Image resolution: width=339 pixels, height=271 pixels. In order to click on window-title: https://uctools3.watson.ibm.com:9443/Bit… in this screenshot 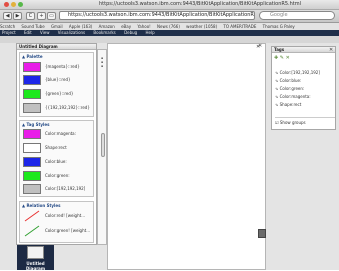, I will do `click(200, 4)`.